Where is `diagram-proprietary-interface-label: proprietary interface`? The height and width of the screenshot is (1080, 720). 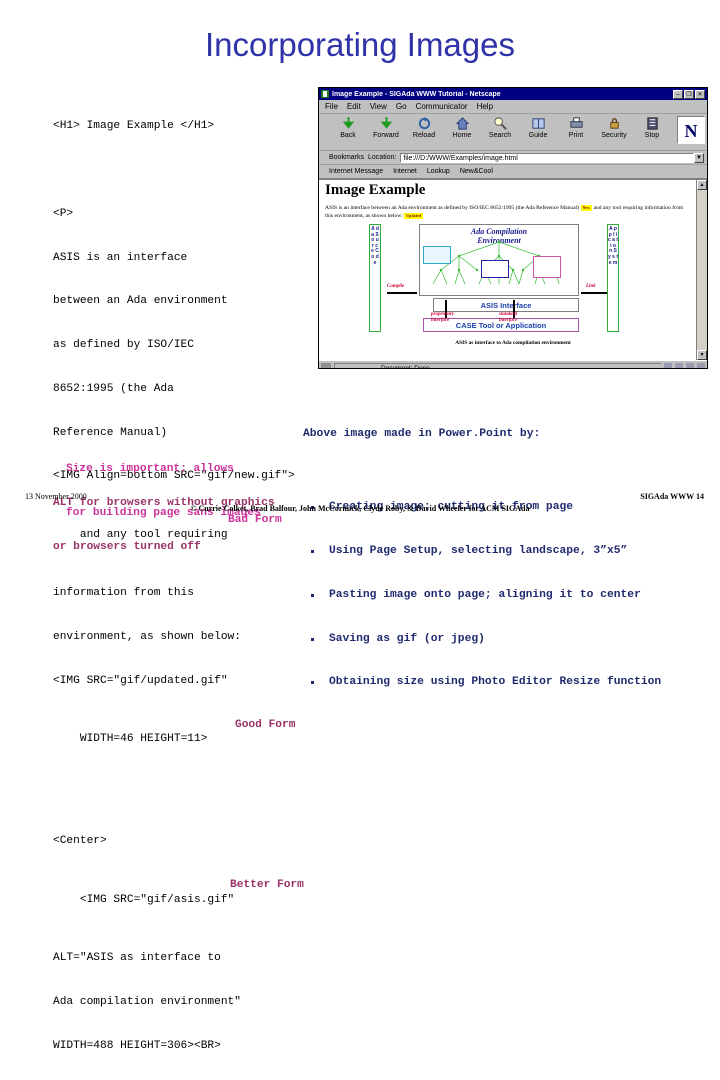
diagram-proprietary-interface-label: proprietary interface is located at coordinates (443, 317).